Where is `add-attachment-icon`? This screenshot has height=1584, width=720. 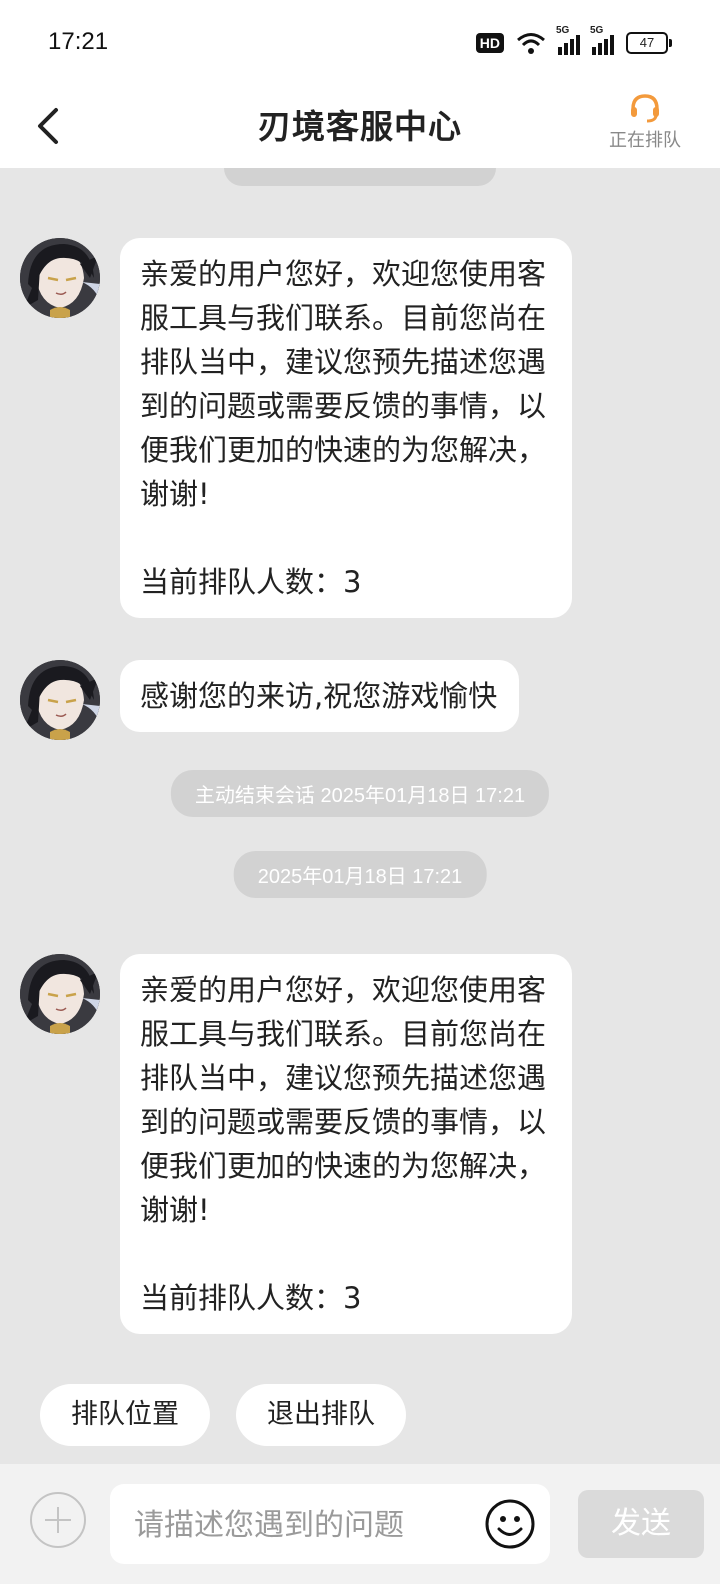
add-attachment-icon is located at coordinates (58, 1520).